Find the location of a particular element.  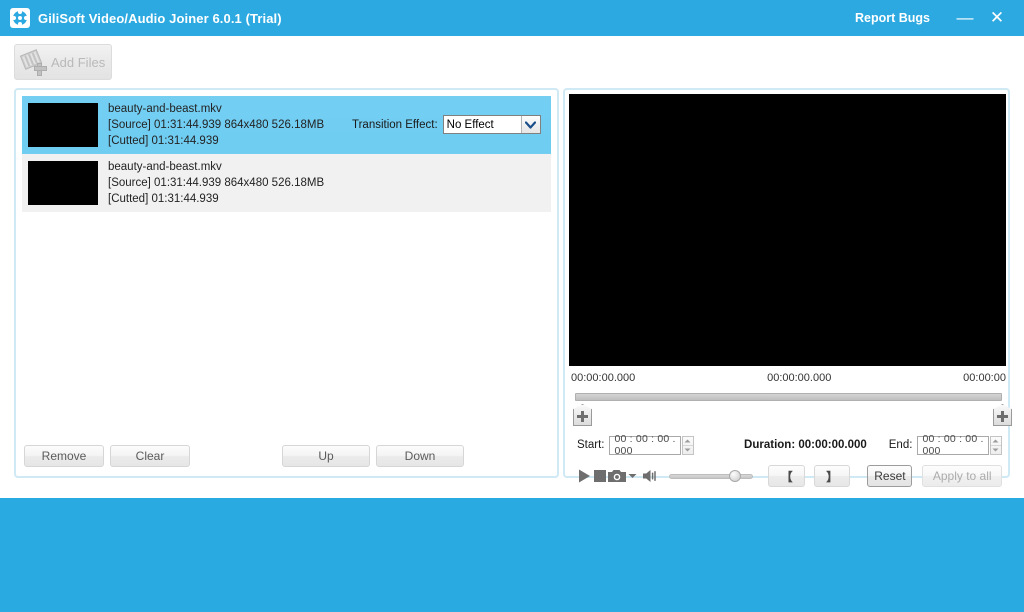

transition-effect-value: No Effect is located at coordinates (470, 124).